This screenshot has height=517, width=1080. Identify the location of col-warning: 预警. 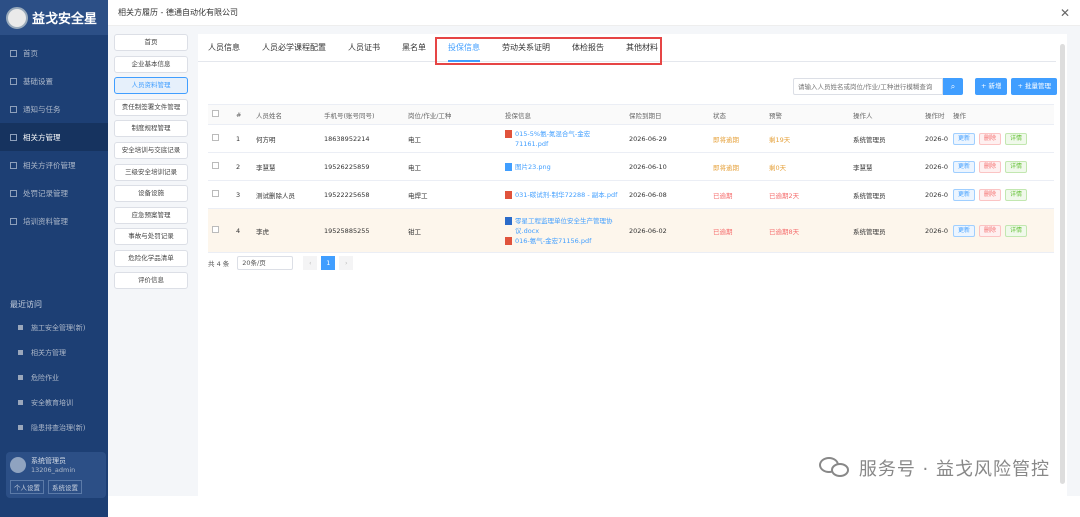
(775, 115).